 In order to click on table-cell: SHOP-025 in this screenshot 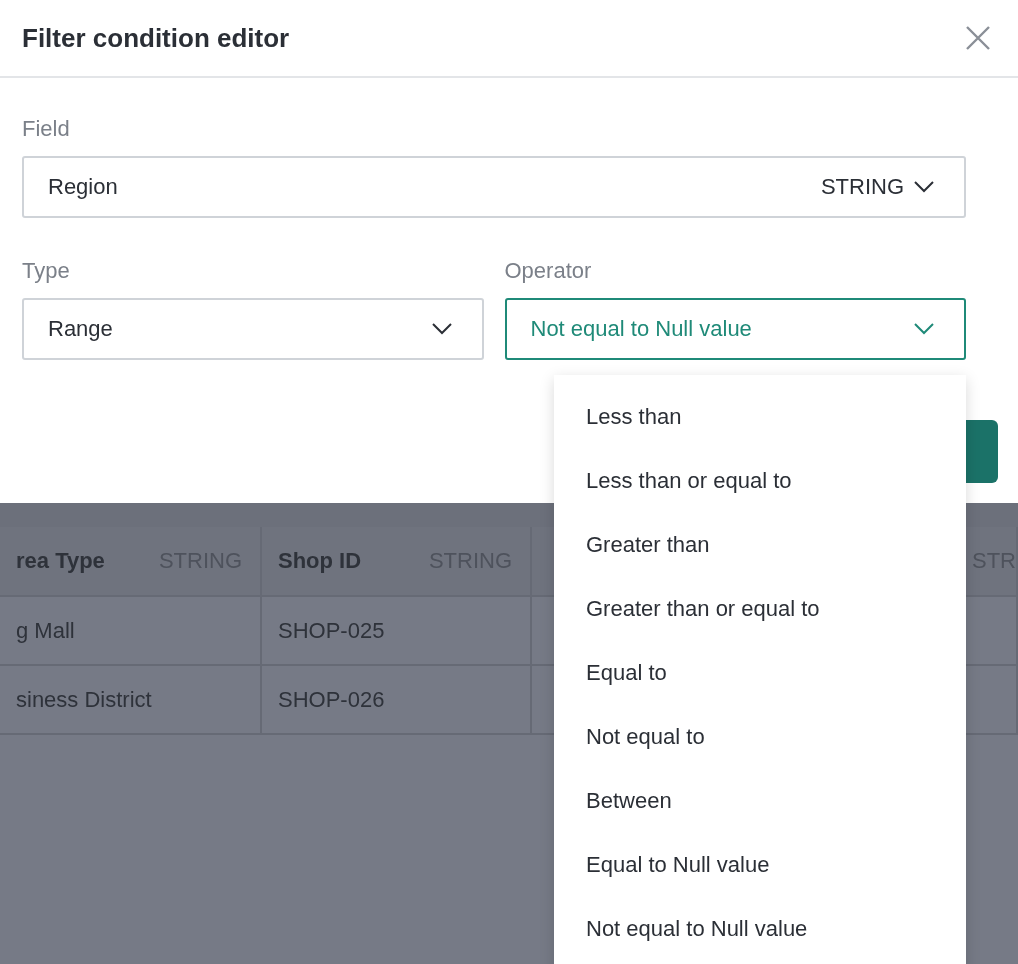, I will do `click(397, 631)`.